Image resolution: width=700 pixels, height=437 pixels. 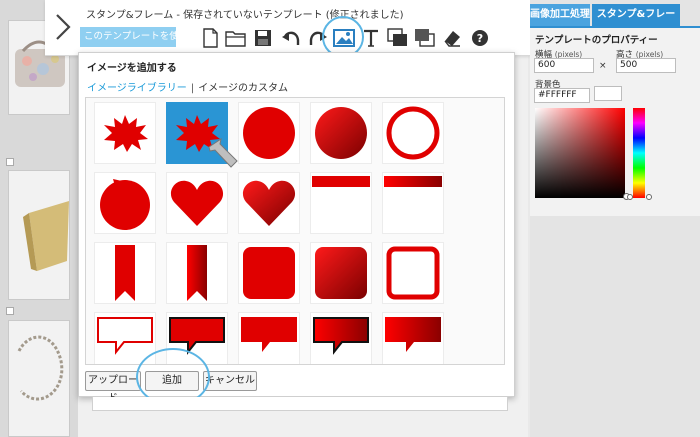 I want to click on help-icon: ?, so click(x=480, y=38).